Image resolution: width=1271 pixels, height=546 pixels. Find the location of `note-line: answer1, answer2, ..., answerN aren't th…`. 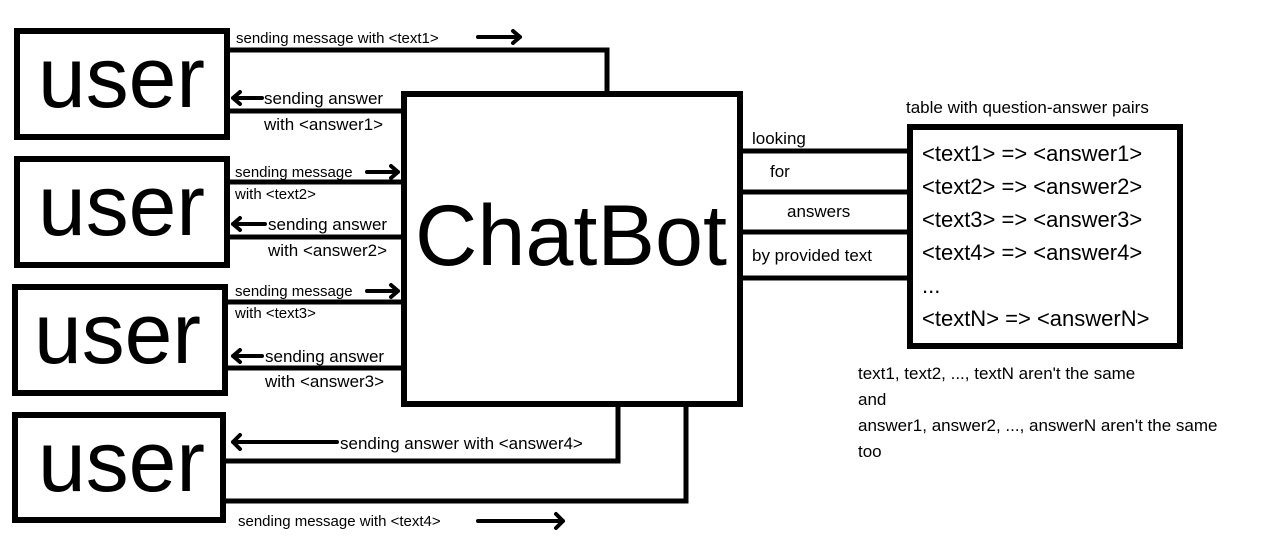

note-line: answer1, answer2, ..., answerN aren't th… is located at coordinates (1037, 425).